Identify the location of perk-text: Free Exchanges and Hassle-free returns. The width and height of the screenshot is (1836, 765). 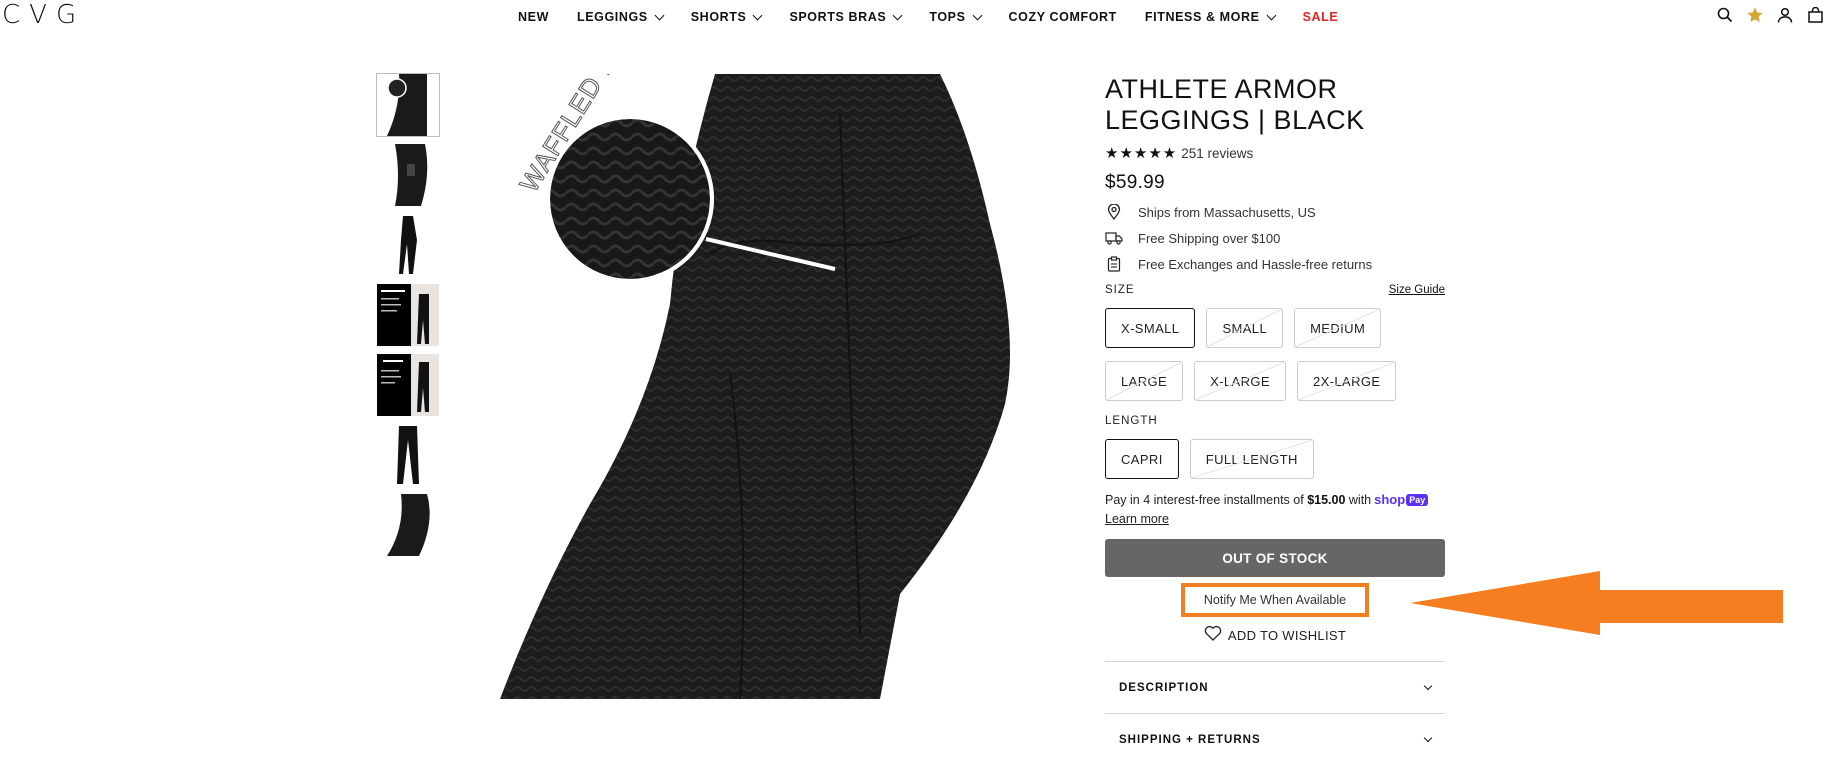
(1255, 264).